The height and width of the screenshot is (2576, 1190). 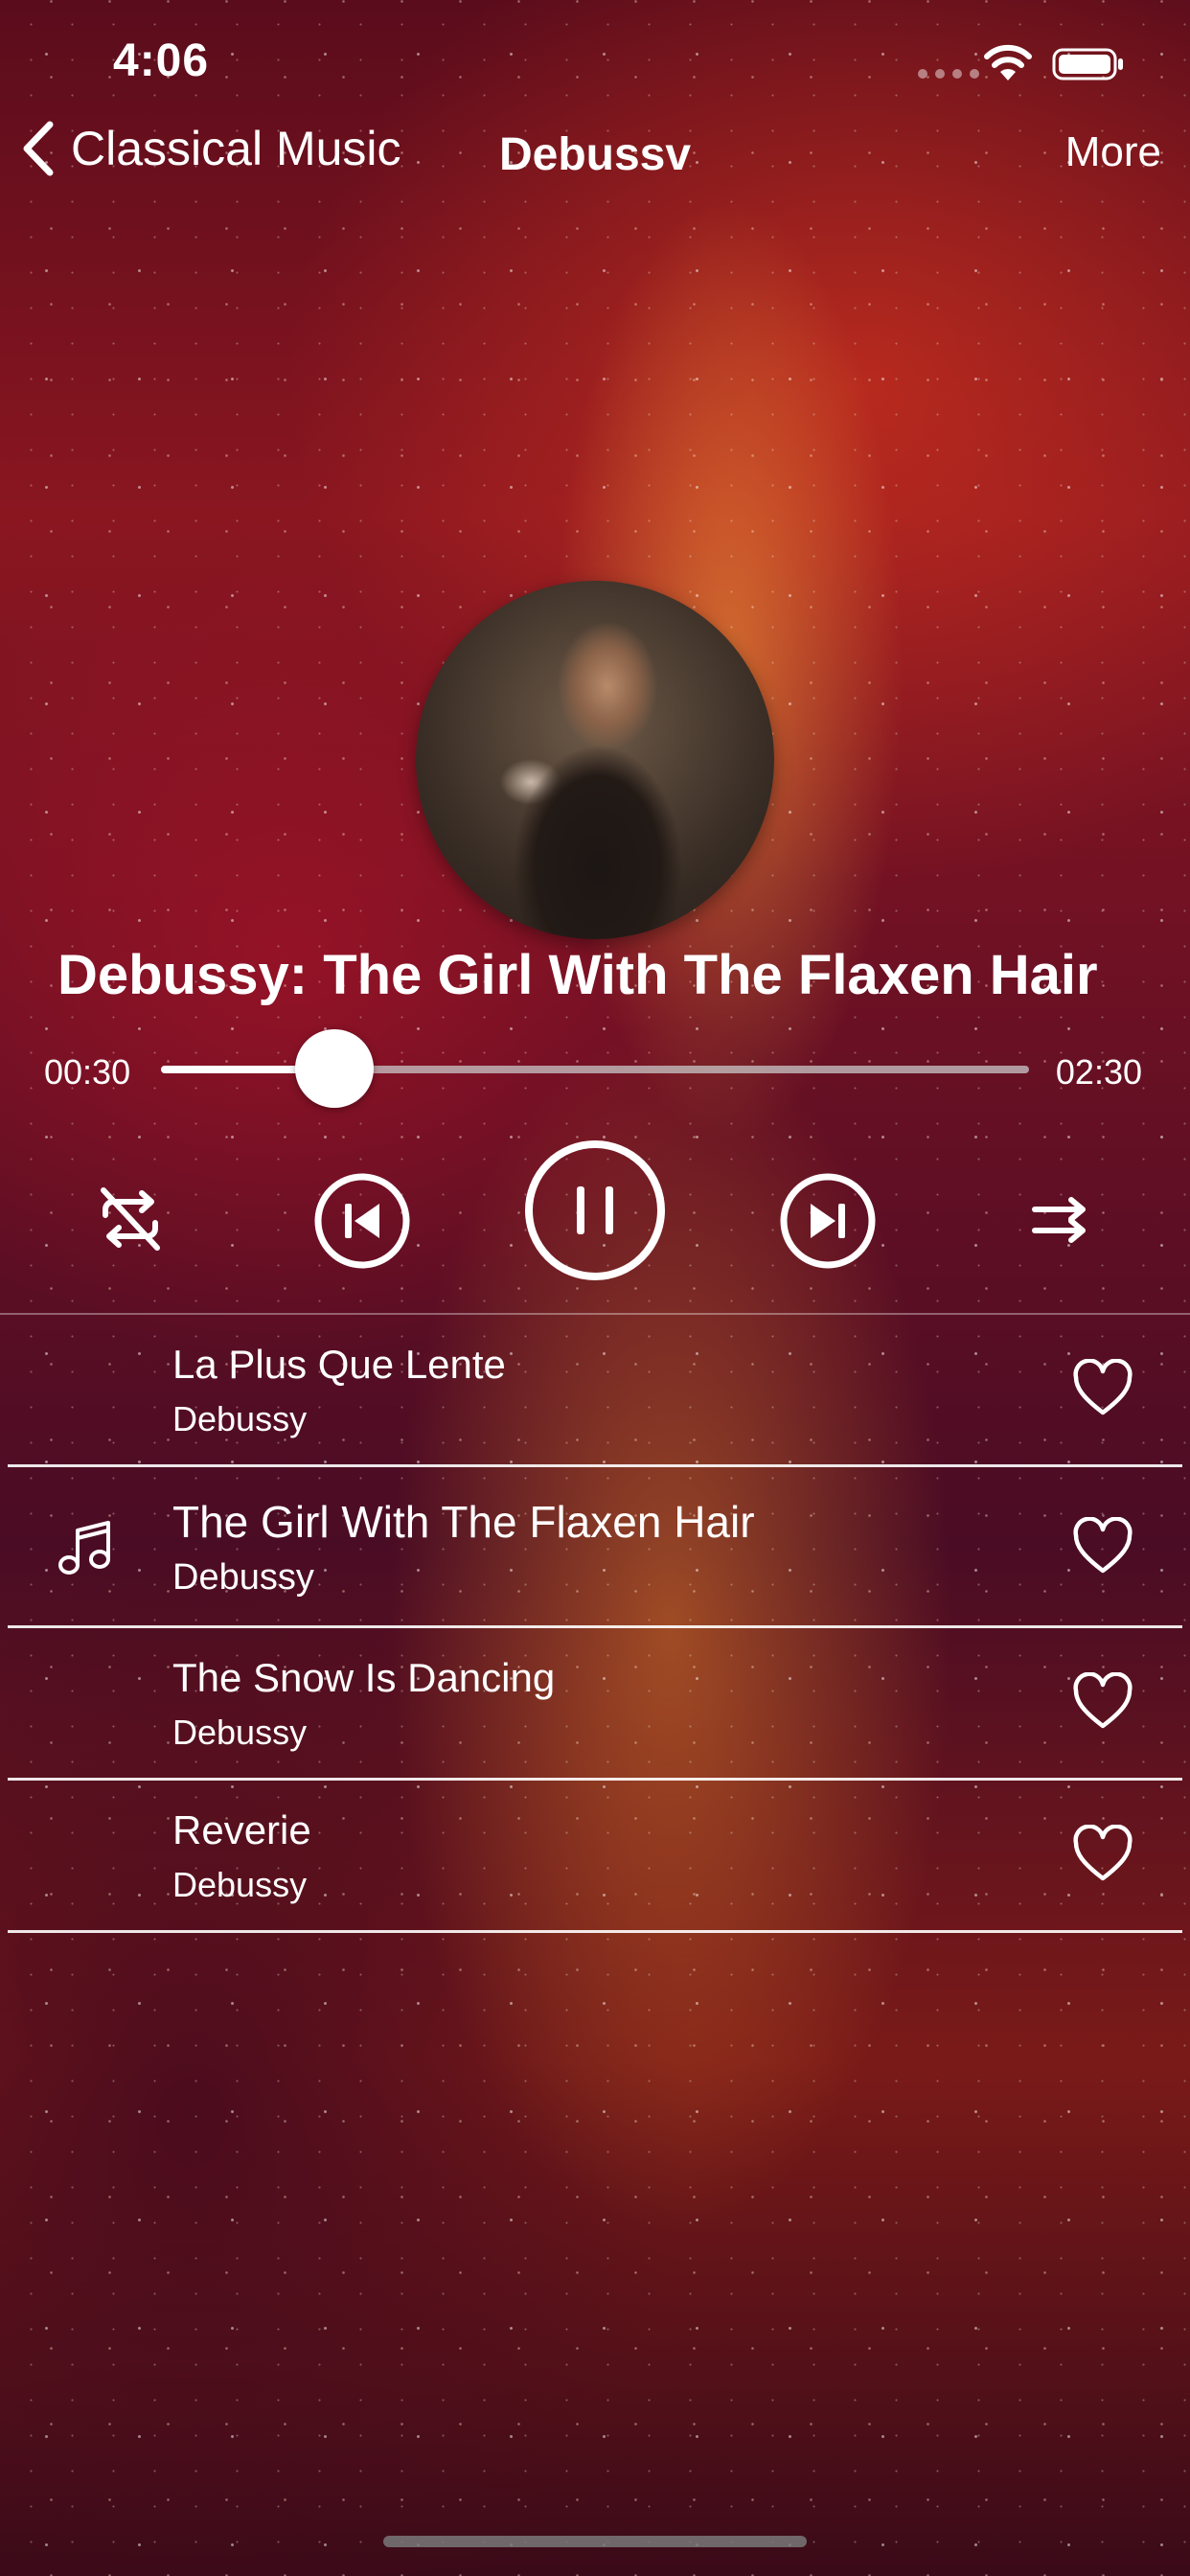 What do you see at coordinates (595, 1704) in the screenshot?
I see `playlist-row: The Snow Is Dancing Debussy` at bounding box center [595, 1704].